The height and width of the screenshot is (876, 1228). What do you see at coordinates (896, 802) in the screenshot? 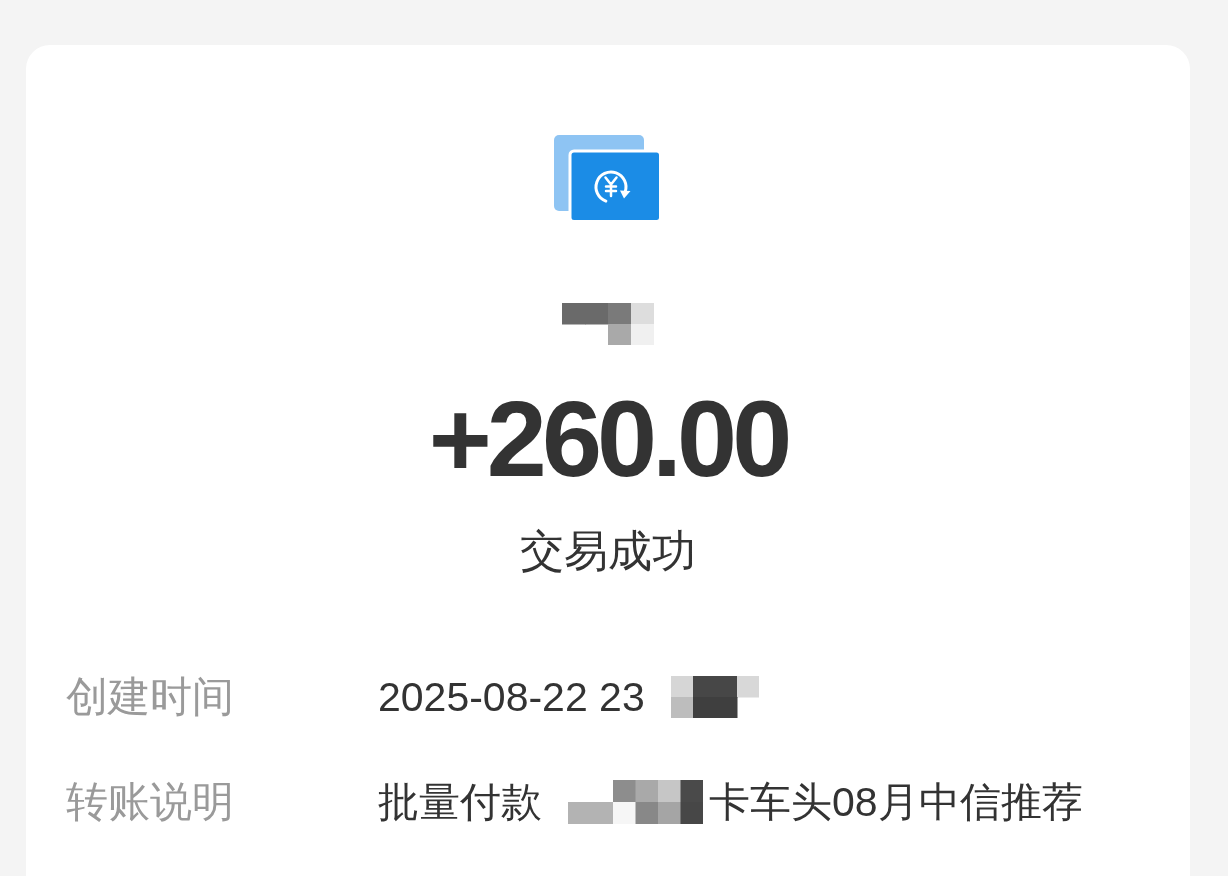
I see `detail-value: 卡车头08月中信推荐` at bounding box center [896, 802].